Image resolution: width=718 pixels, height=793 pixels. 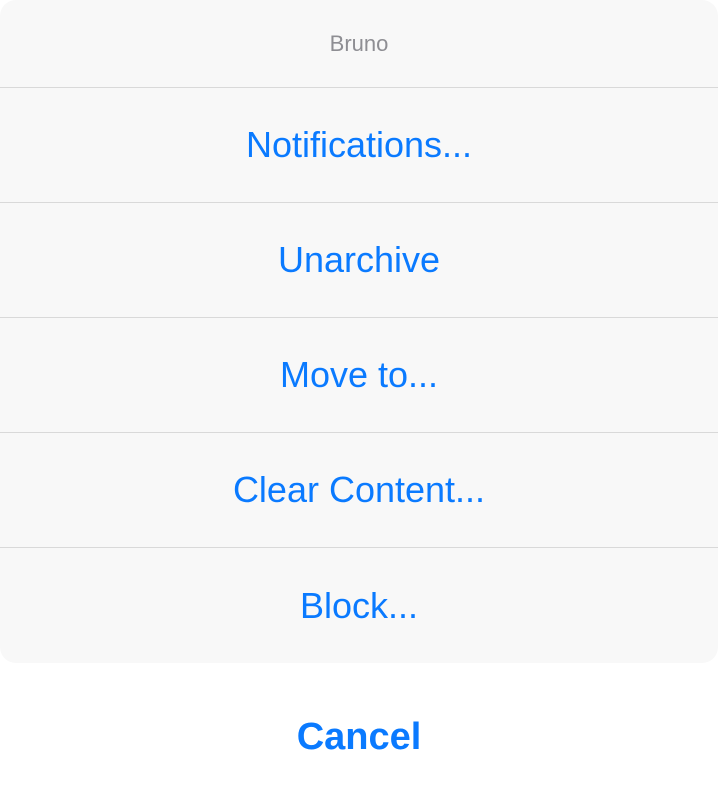 I want to click on unarchive-action: Unarchive, so click(x=359, y=260).